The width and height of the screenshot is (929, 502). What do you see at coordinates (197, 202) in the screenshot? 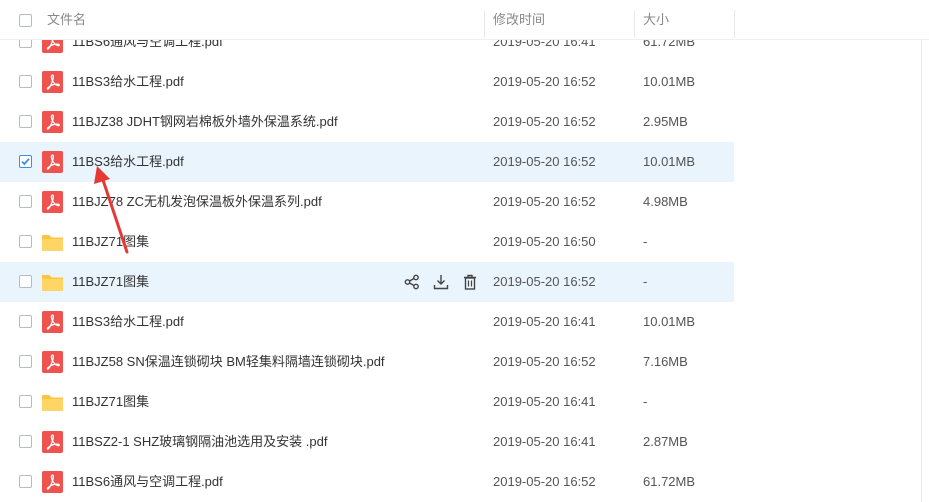
I see `file-name: 11BJZ78 ZC无机发泡保温板外保温系列.pdf` at bounding box center [197, 202].